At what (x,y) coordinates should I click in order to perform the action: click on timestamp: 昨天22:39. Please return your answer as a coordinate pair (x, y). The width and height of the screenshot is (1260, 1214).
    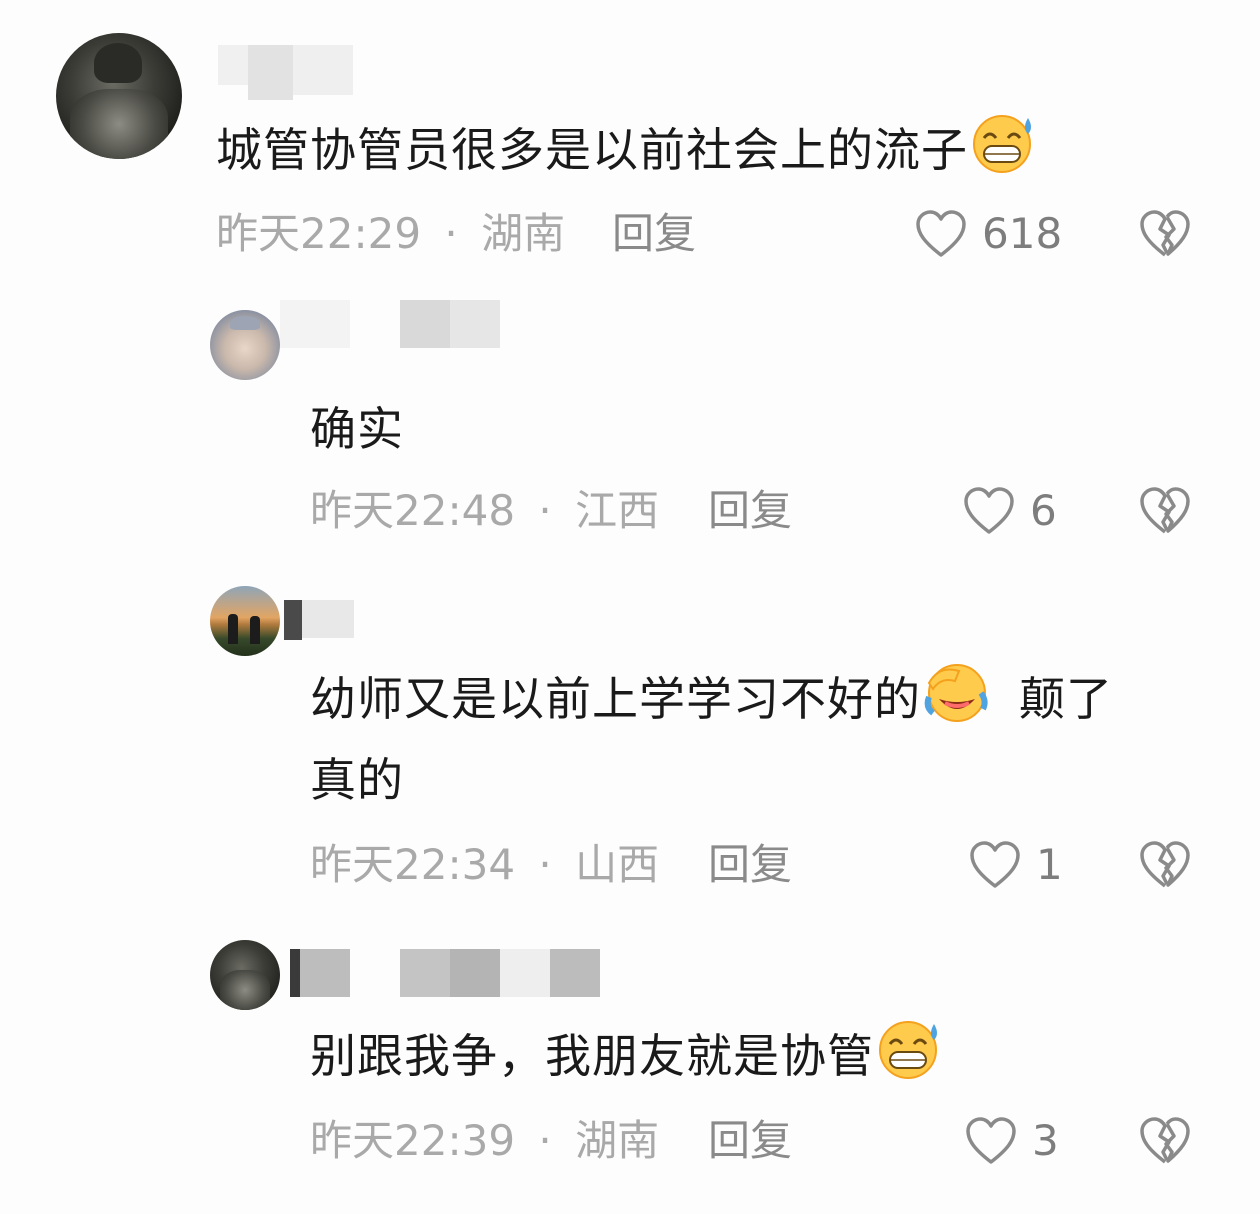
    Looking at the image, I should click on (413, 1140).